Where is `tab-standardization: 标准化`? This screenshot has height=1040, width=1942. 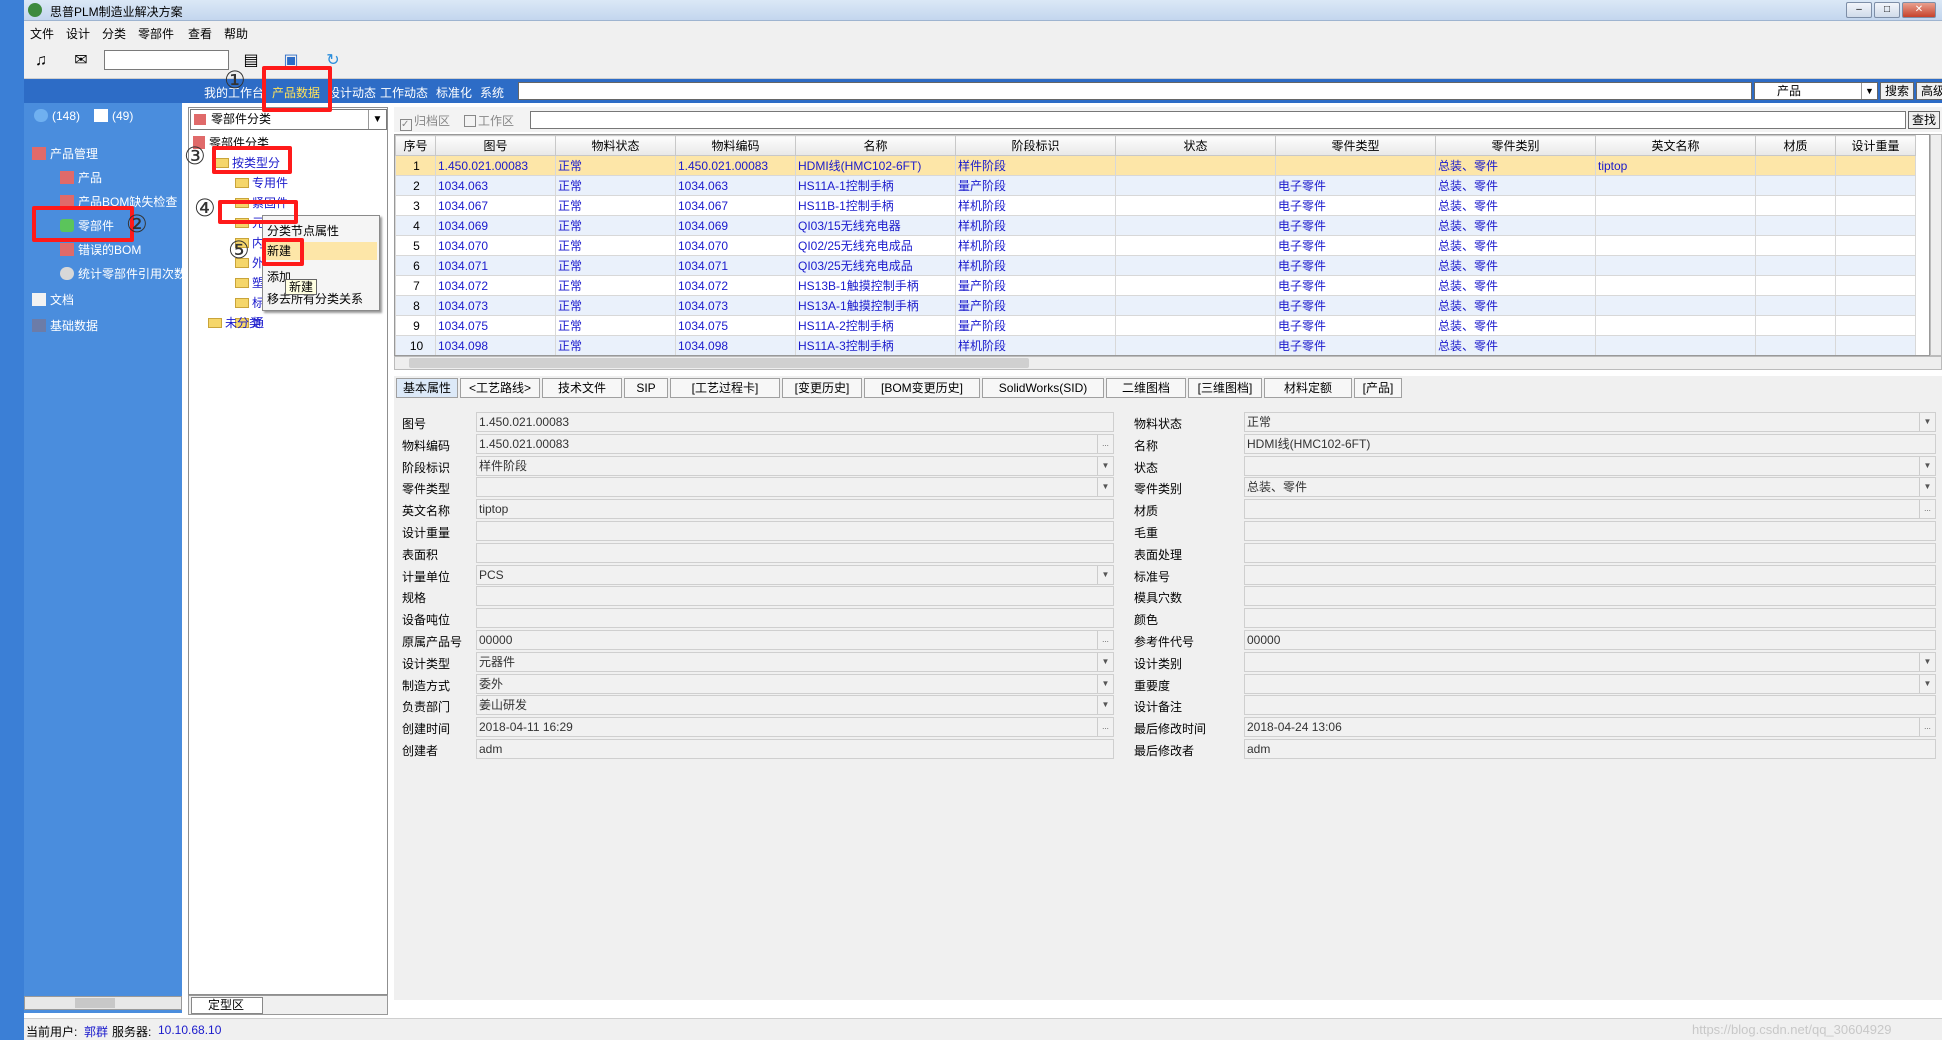
tab-standardization: 标准化 is located at coordinates (454, 92).